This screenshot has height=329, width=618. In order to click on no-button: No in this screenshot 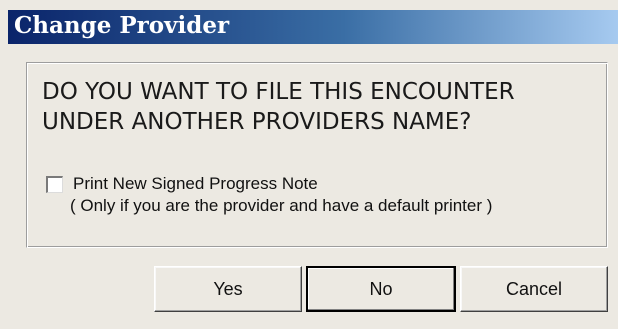, I will do `click(381, 289)`.